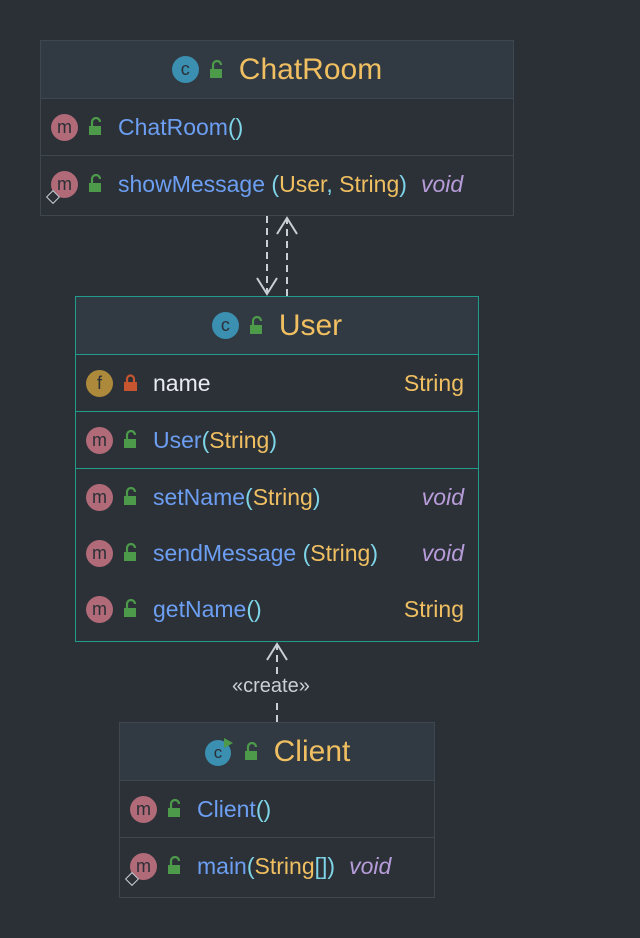 The image size is (640, 938). What do you see at coordinates (433, 608) in the screenshot?
I see `return-type: String` at bounding box center [433, 608].